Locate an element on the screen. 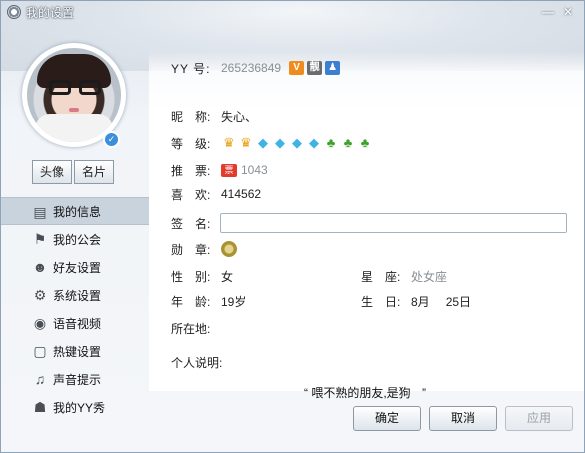 Image resolution: width=585 pixels, height=453 pixels. sidebar-item-my-guild: ⚑ 我的公会 is located at coordinates (75, 239).